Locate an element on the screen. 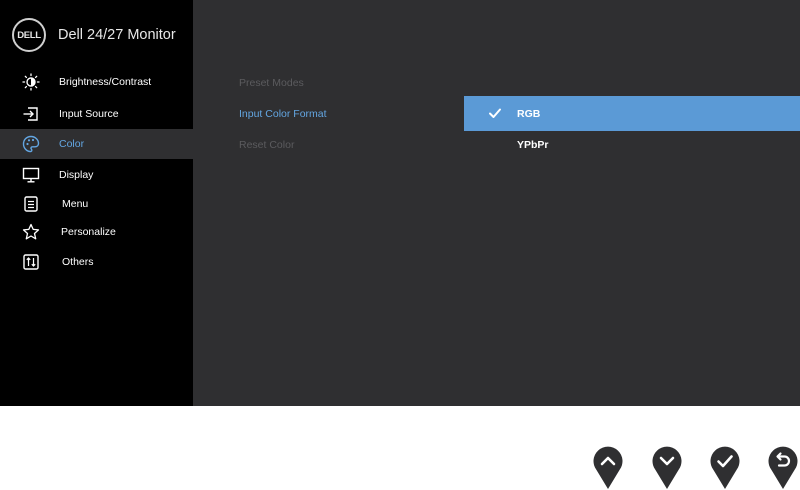 Image resolution: width=800 pixels, height=490 pixels. option-ypbpr: YPbPr is located at coordinates (632, 148).